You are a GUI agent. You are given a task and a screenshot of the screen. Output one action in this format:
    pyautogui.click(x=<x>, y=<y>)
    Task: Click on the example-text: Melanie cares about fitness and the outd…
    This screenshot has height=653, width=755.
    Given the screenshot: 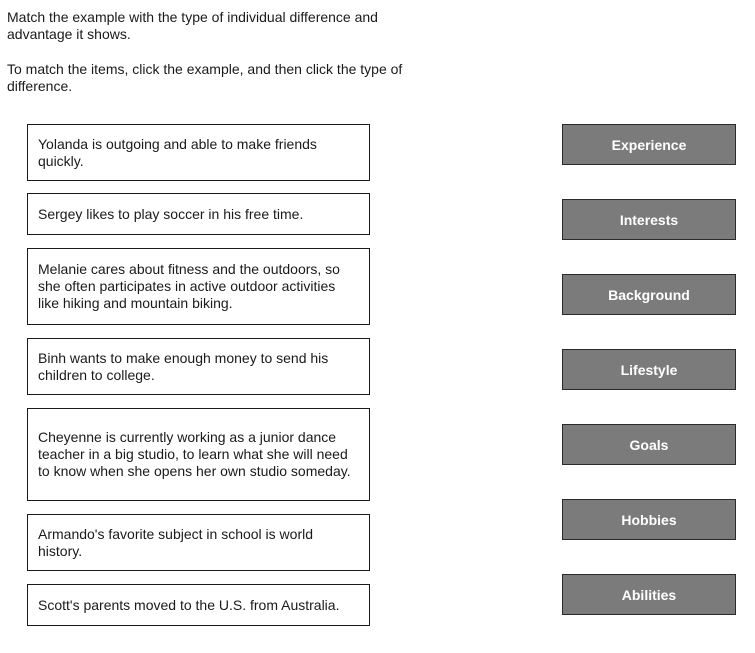 What is the action you would take?
    pyautogui.click(x=189, y=286)
    